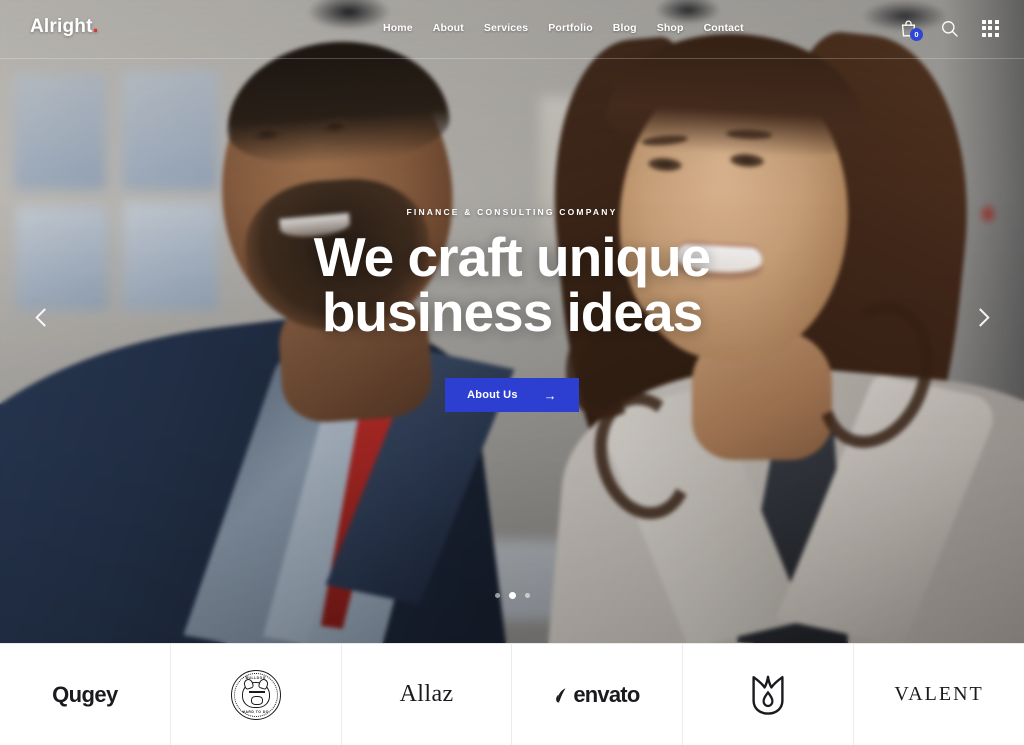  I want to click on header-divider, so click(512, 58).